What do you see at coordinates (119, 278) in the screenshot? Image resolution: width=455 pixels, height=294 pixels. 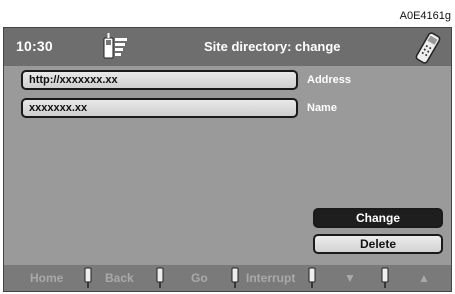 I see `nav-back: Back` at bounding box center [119, 278].